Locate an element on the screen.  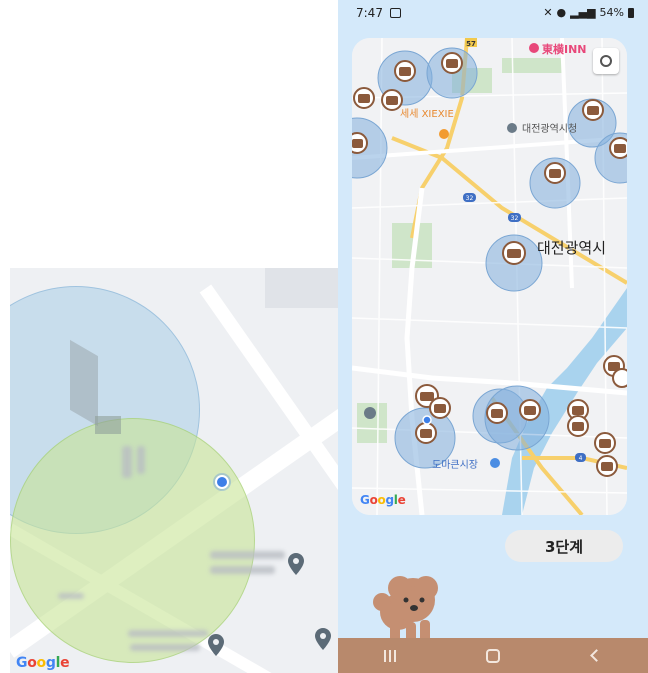
gallery-icon is located at coordinates (395, 13).